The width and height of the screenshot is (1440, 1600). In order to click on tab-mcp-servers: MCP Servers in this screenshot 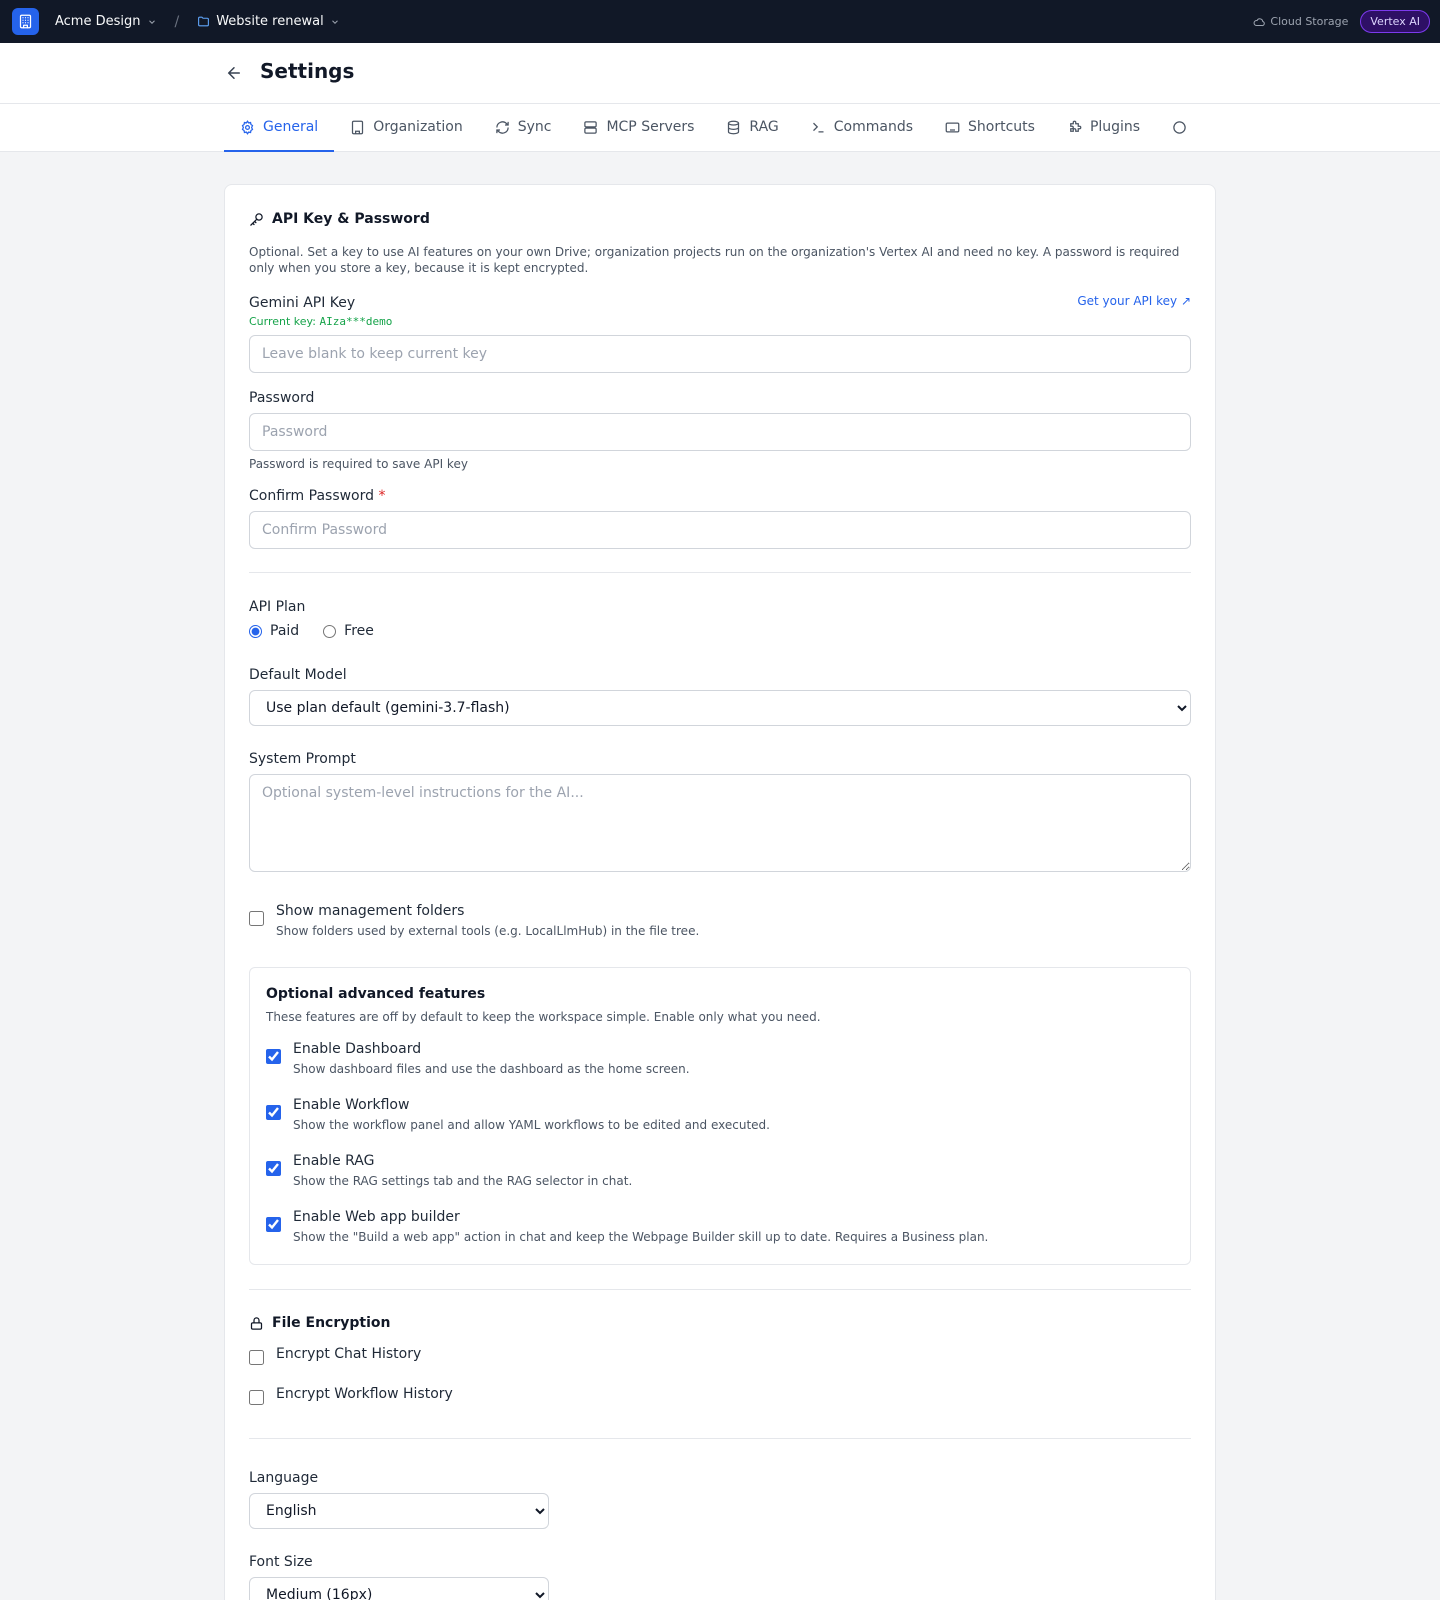, I will do `click(638, 128)`.